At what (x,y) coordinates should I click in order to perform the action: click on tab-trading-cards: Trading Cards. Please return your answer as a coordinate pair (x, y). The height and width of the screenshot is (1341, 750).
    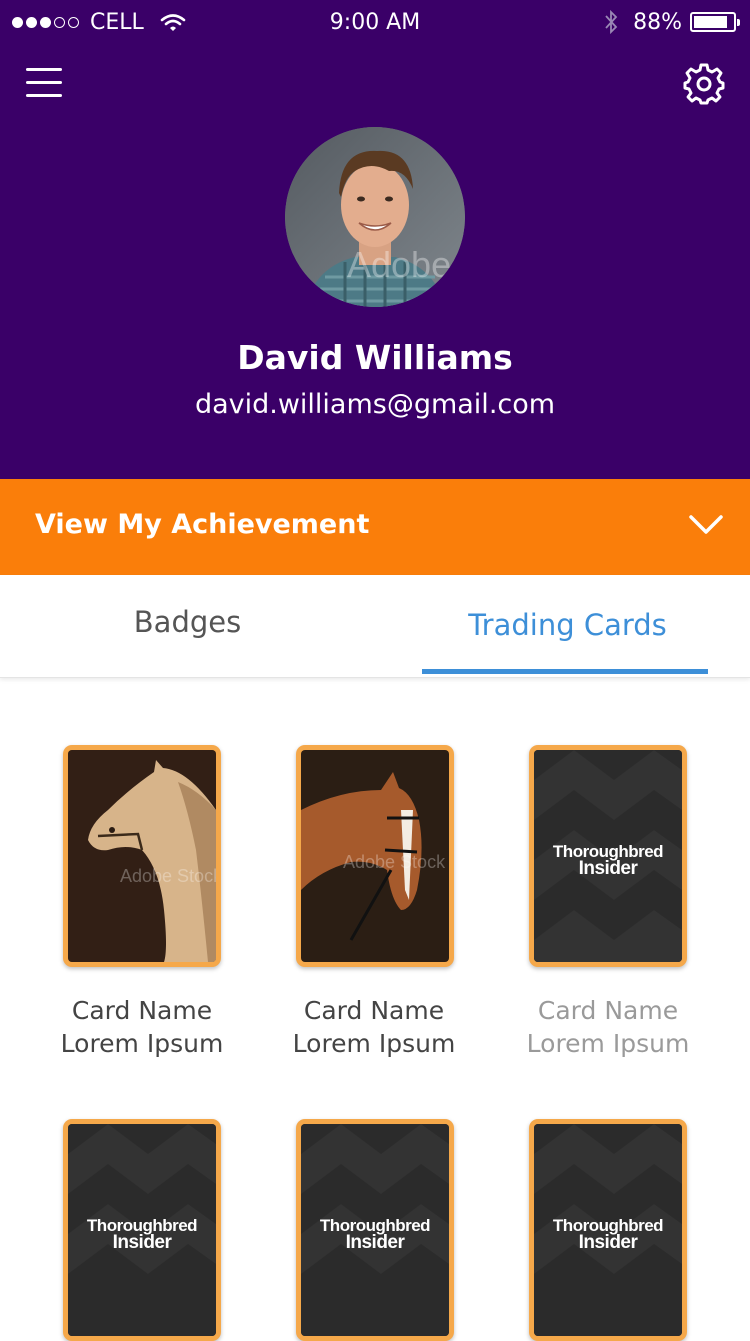
    Looking at the image, I should click on (562, 625).